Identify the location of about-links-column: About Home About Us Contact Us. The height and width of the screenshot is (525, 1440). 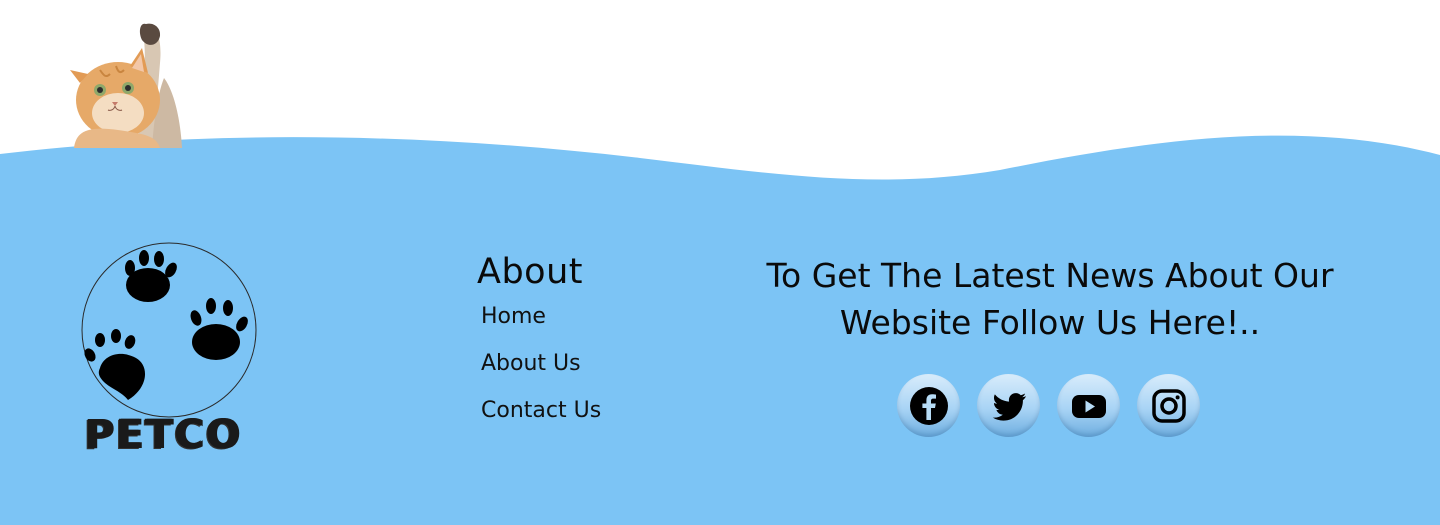
(597, 347).